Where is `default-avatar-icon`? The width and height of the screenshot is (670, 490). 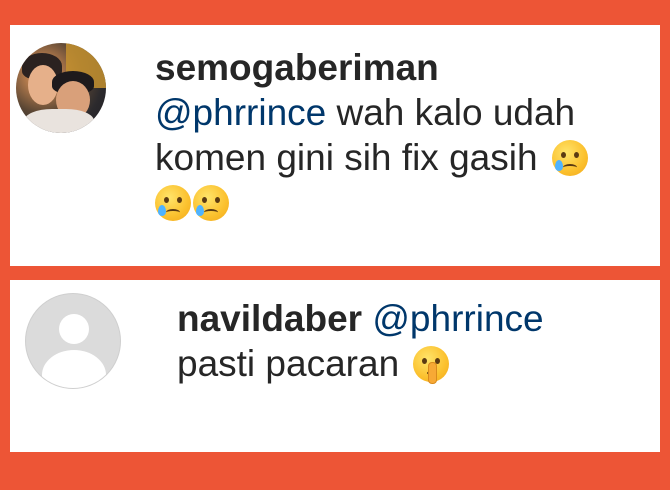 default-avatar-icon is located at coordinates (73, 341).